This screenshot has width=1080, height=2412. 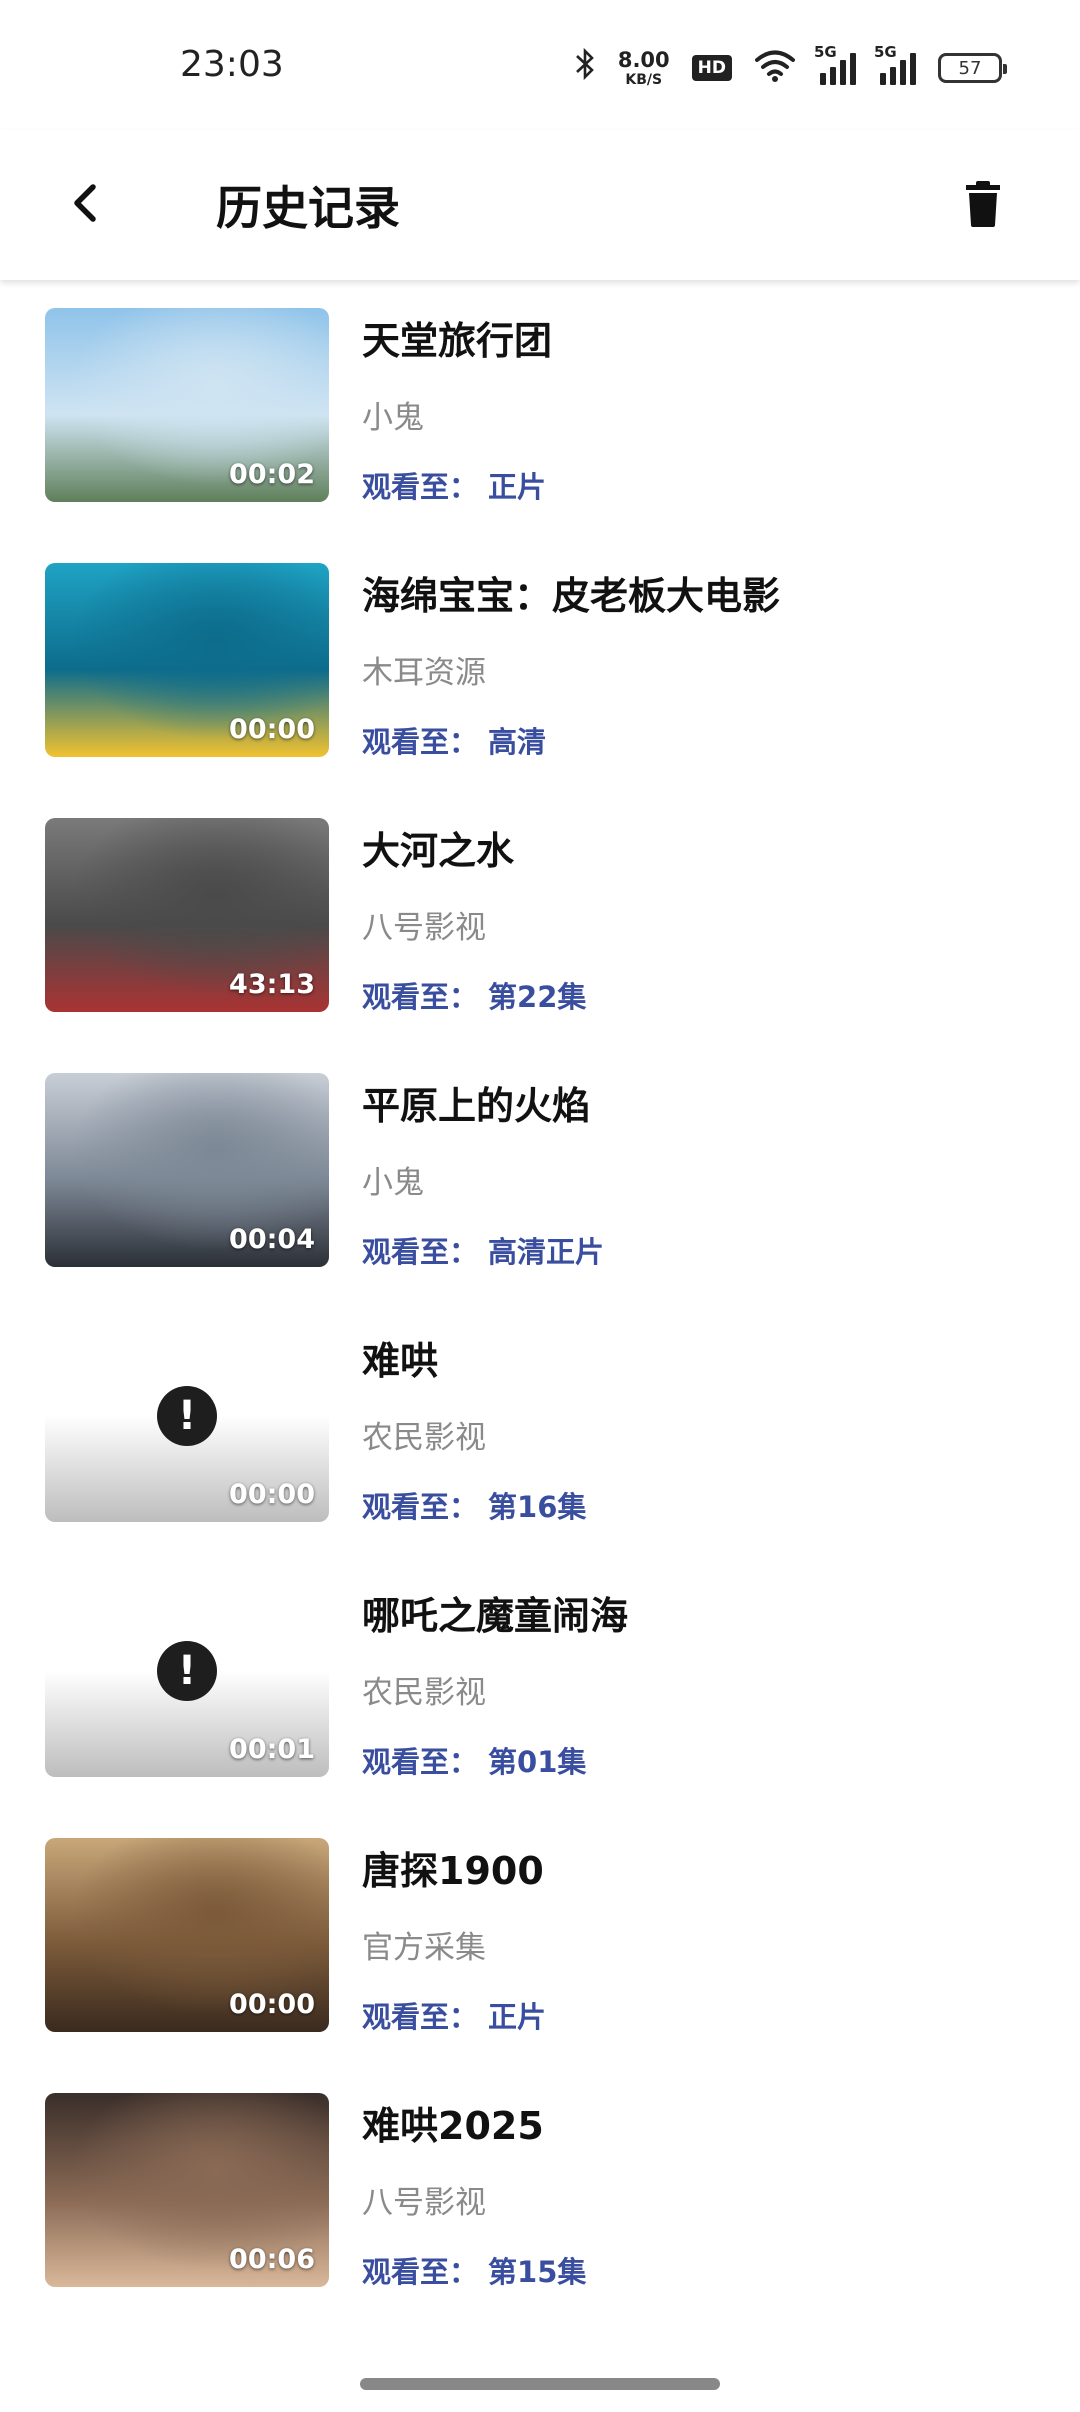 I want to click on battery-icon: 57, so click(x=972, y=68).